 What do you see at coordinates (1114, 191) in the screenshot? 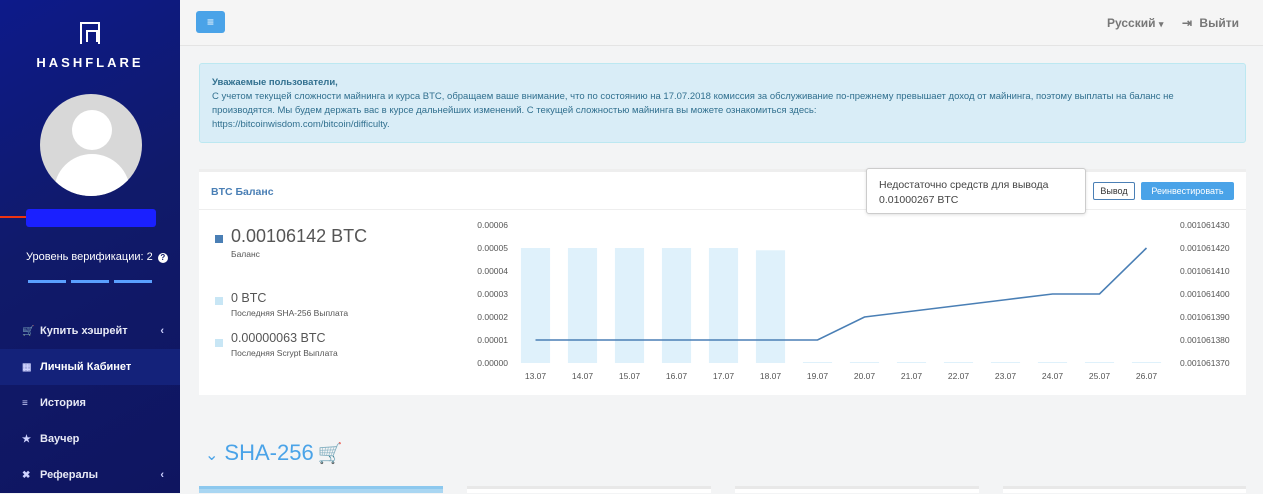
I see `withdraw-button: Вывод` at bounding box center [1114, 191].